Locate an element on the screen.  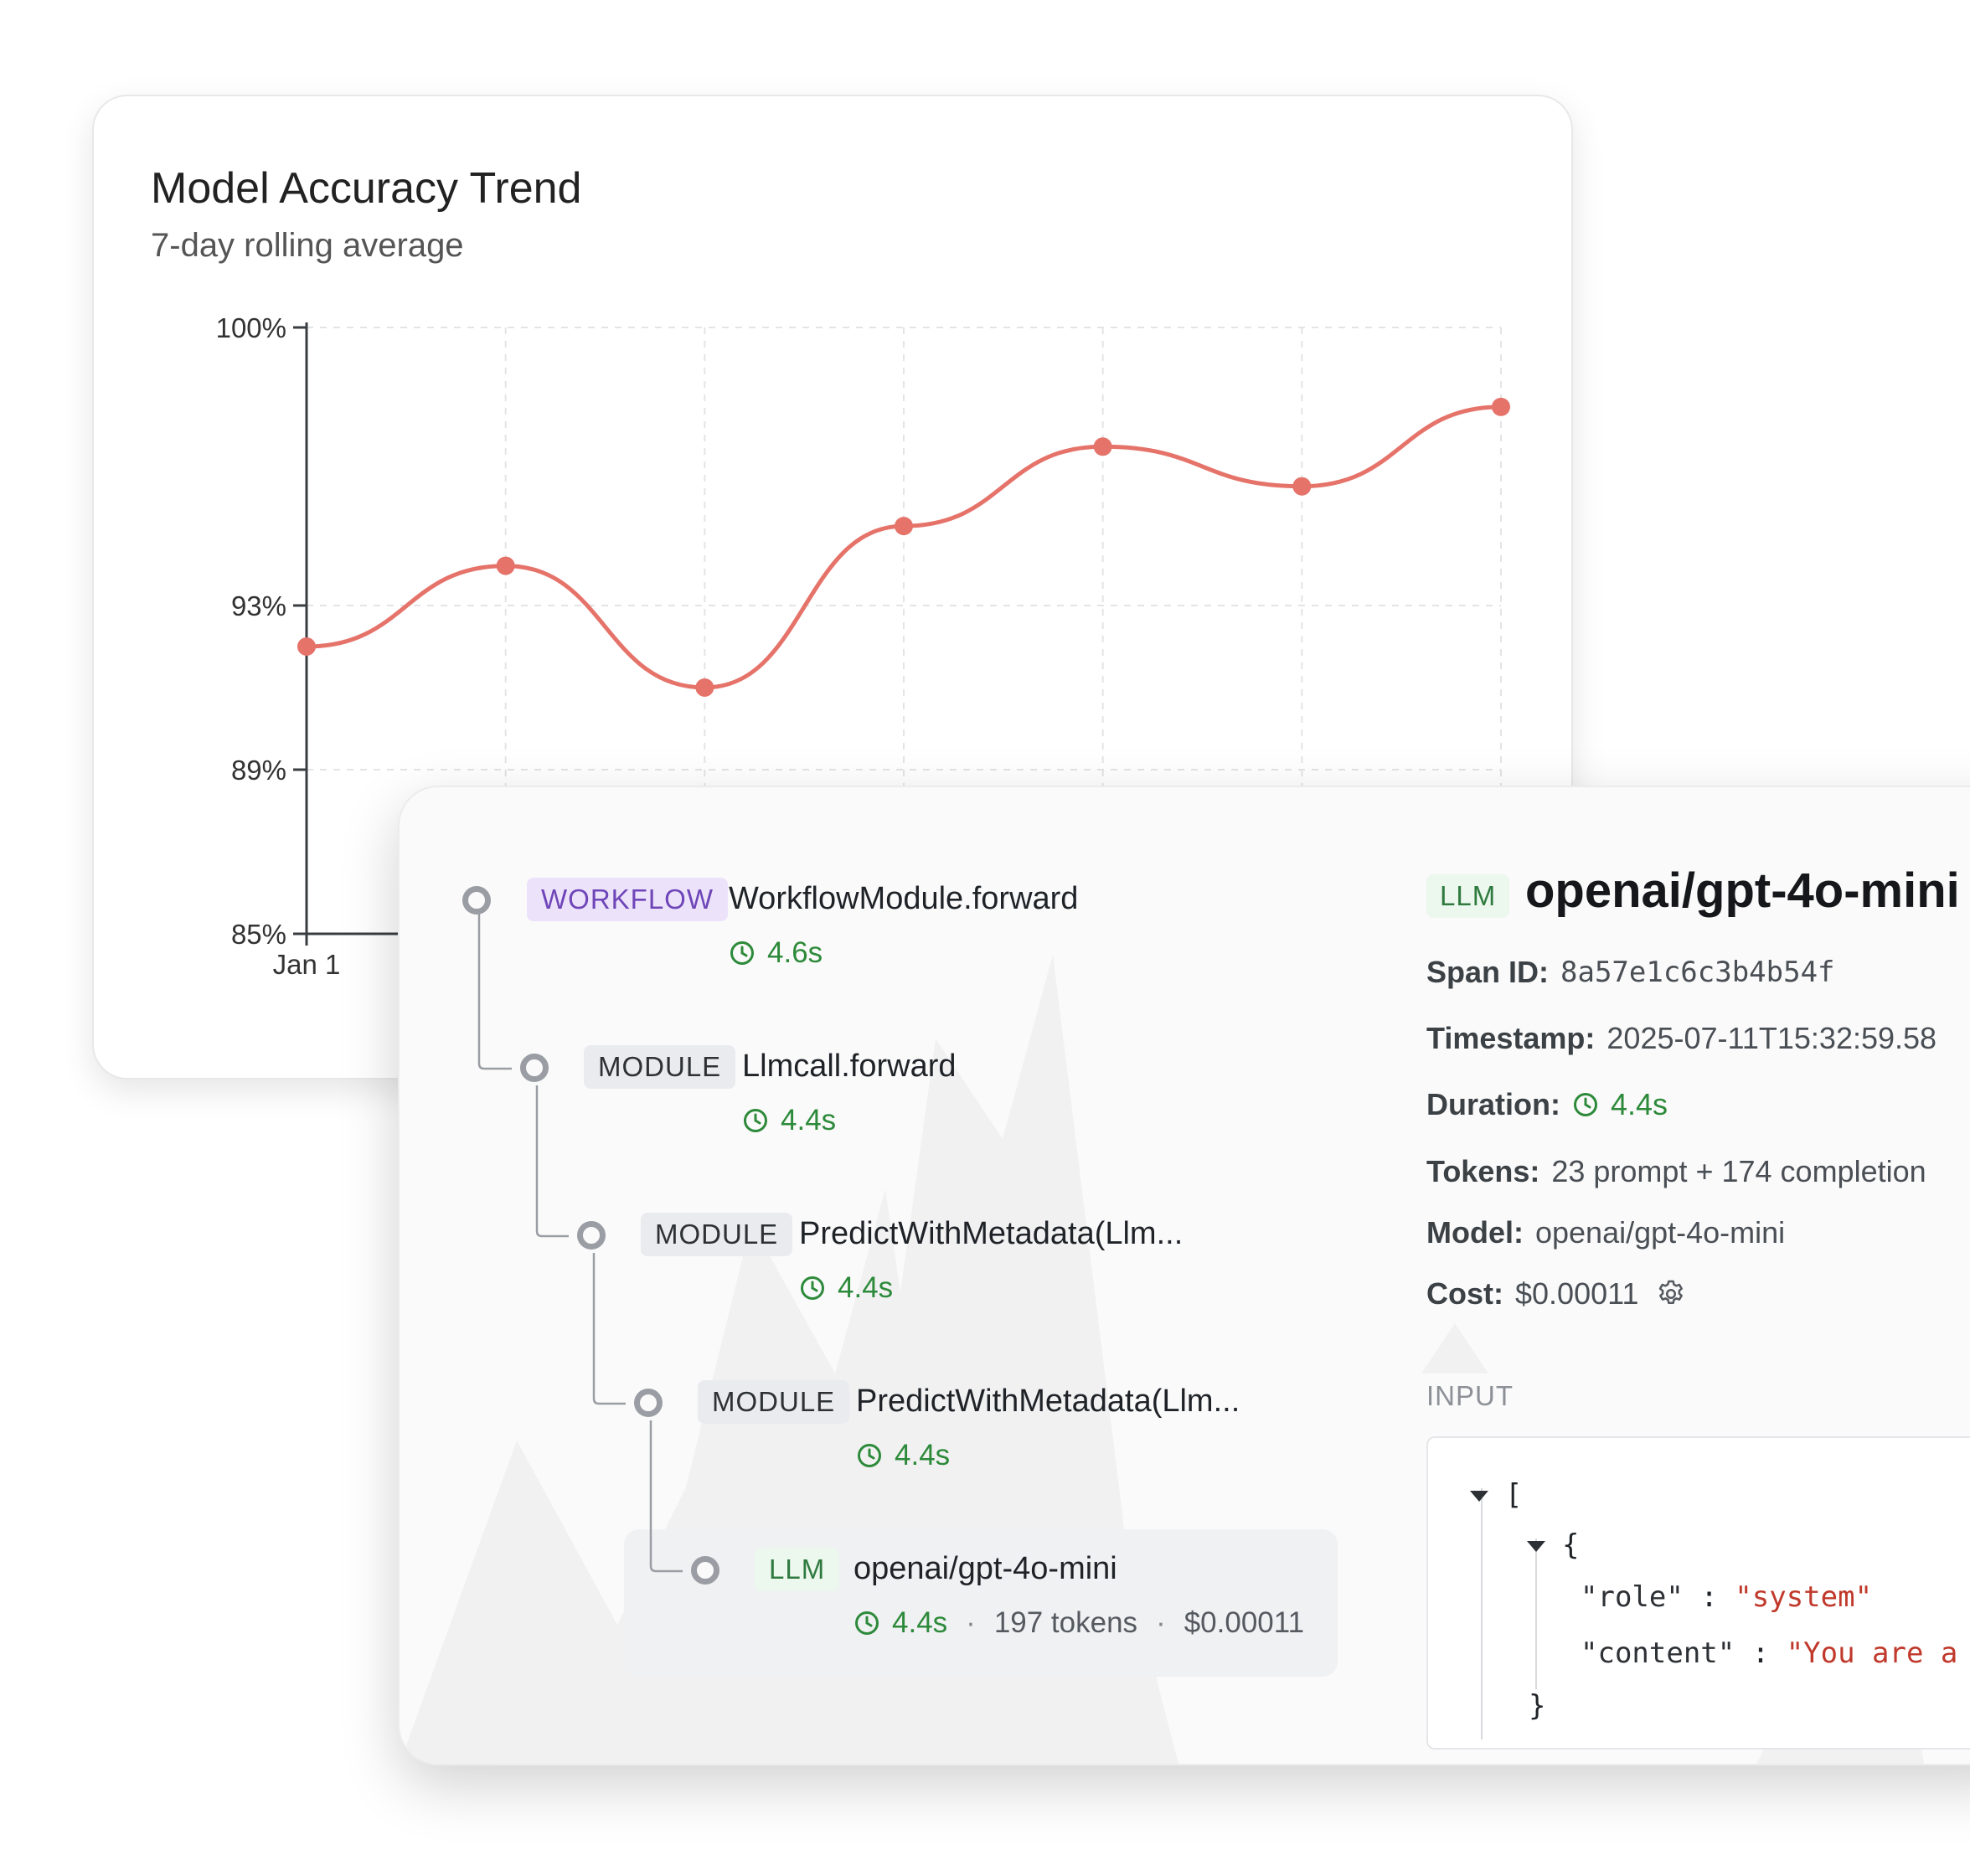
detail-llm-badge: LLM is located at coordinates (1468, 896).